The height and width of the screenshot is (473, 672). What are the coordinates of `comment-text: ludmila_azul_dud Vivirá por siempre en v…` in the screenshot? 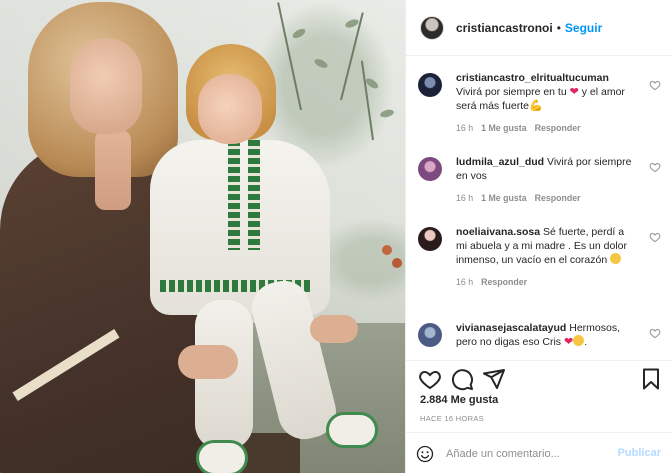 It's located at (546, 169).